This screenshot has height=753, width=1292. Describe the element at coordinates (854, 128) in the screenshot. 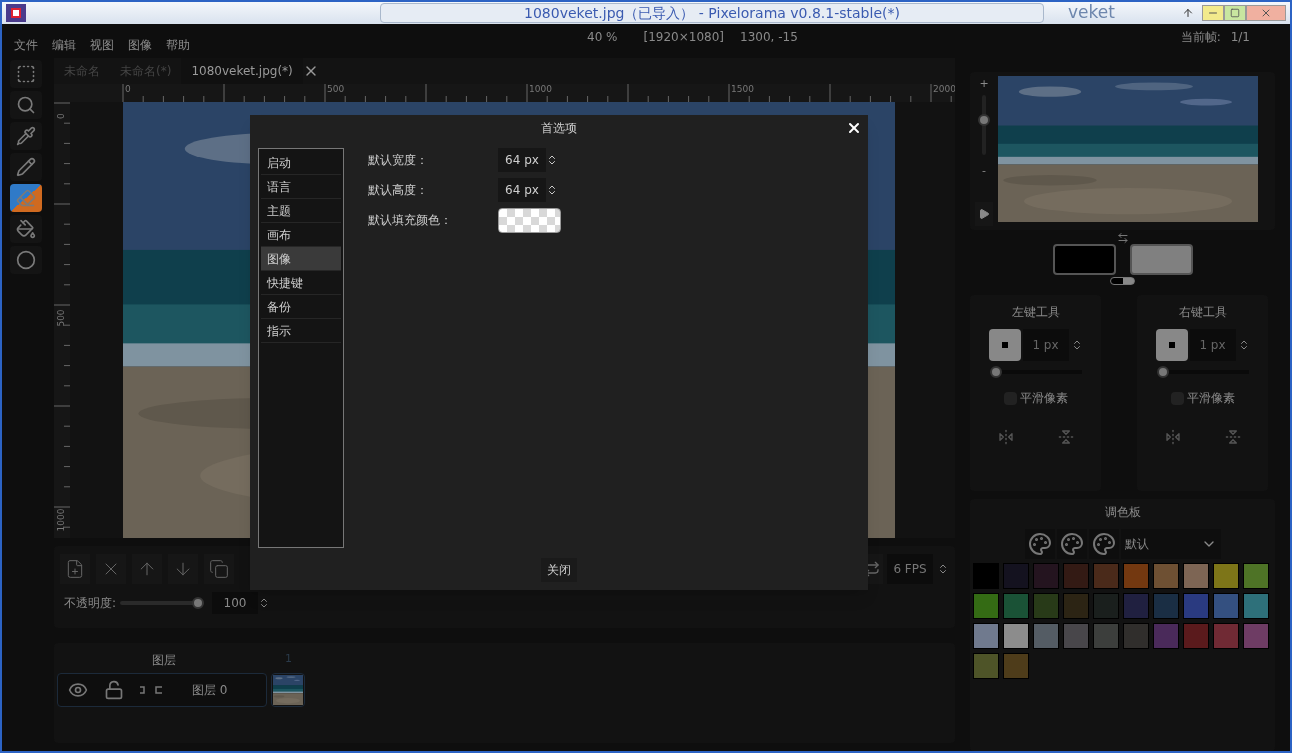

I see `close-icon` at that location.